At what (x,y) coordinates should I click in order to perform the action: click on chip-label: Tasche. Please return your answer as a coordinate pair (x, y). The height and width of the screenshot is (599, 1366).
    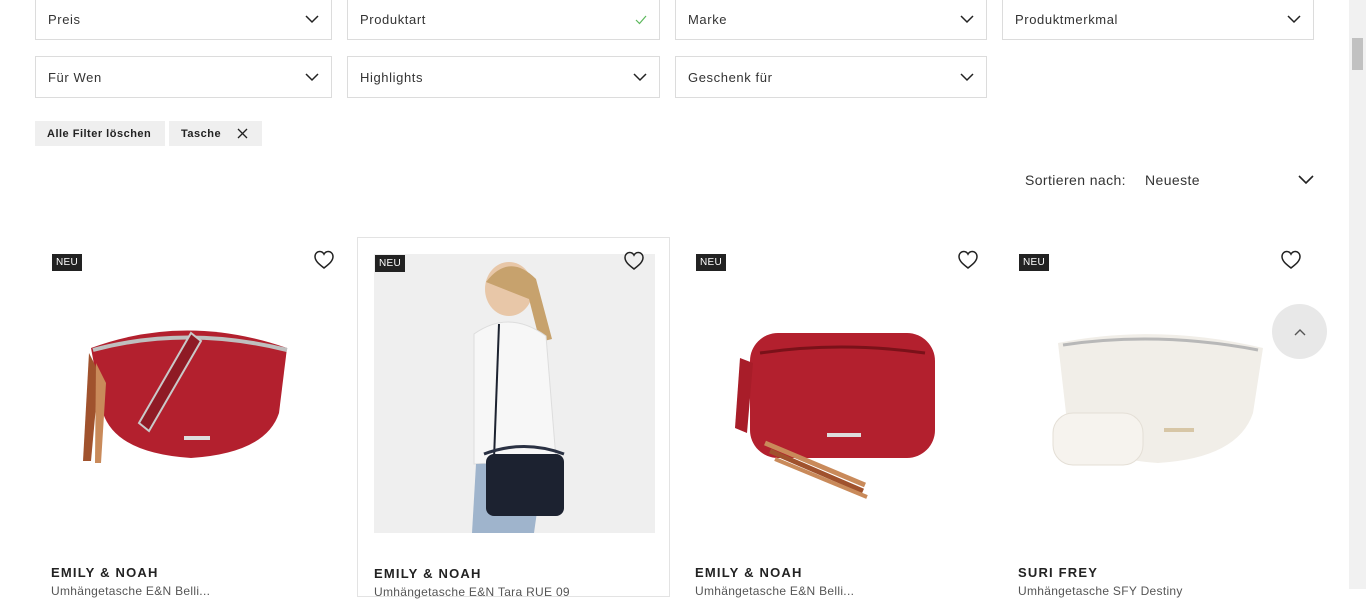
    Looking at the image, I should click on (201, 133).